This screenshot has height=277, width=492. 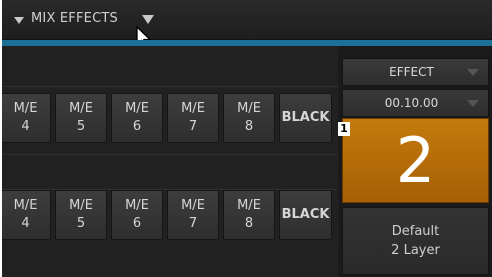 I want to click on dropdown-label: EFFECT, so click(x=411, y=72).